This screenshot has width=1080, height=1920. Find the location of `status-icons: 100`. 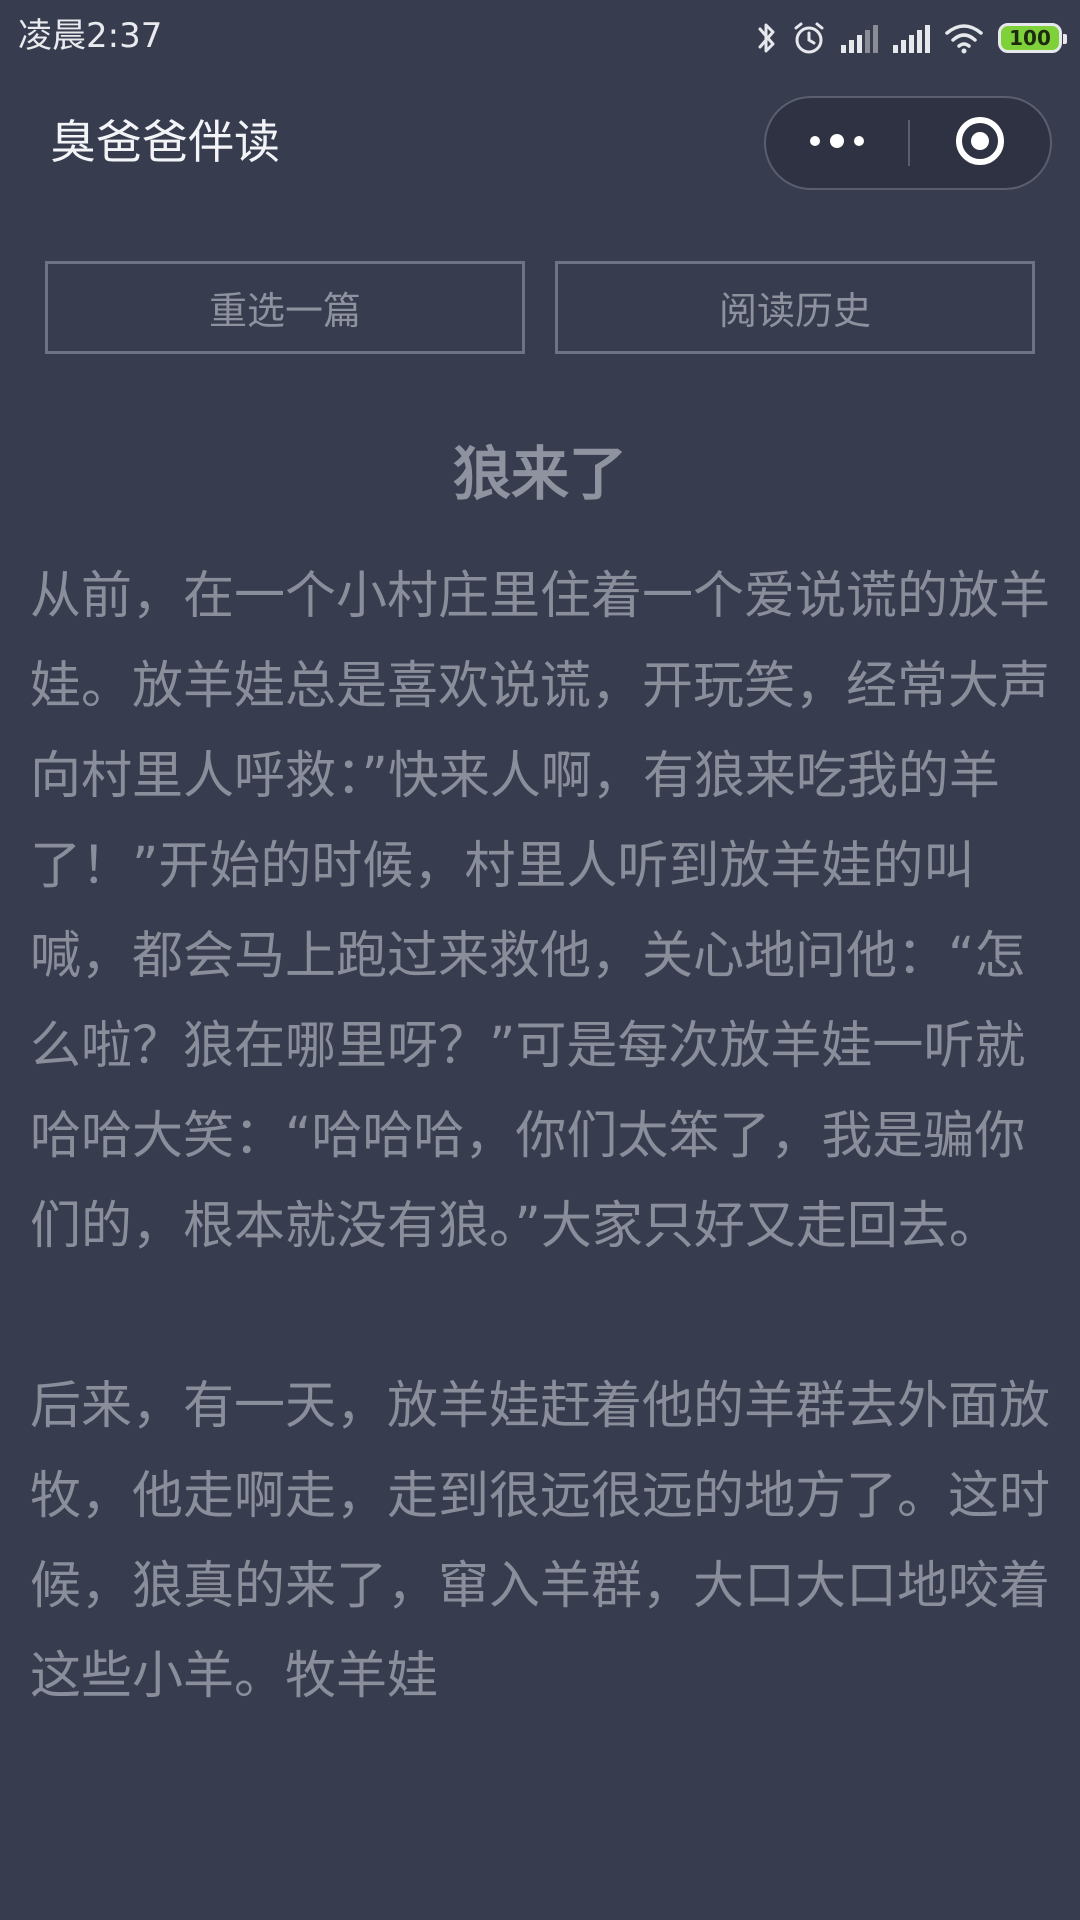

status-icons: 100 is located at coordinates (911, 38).